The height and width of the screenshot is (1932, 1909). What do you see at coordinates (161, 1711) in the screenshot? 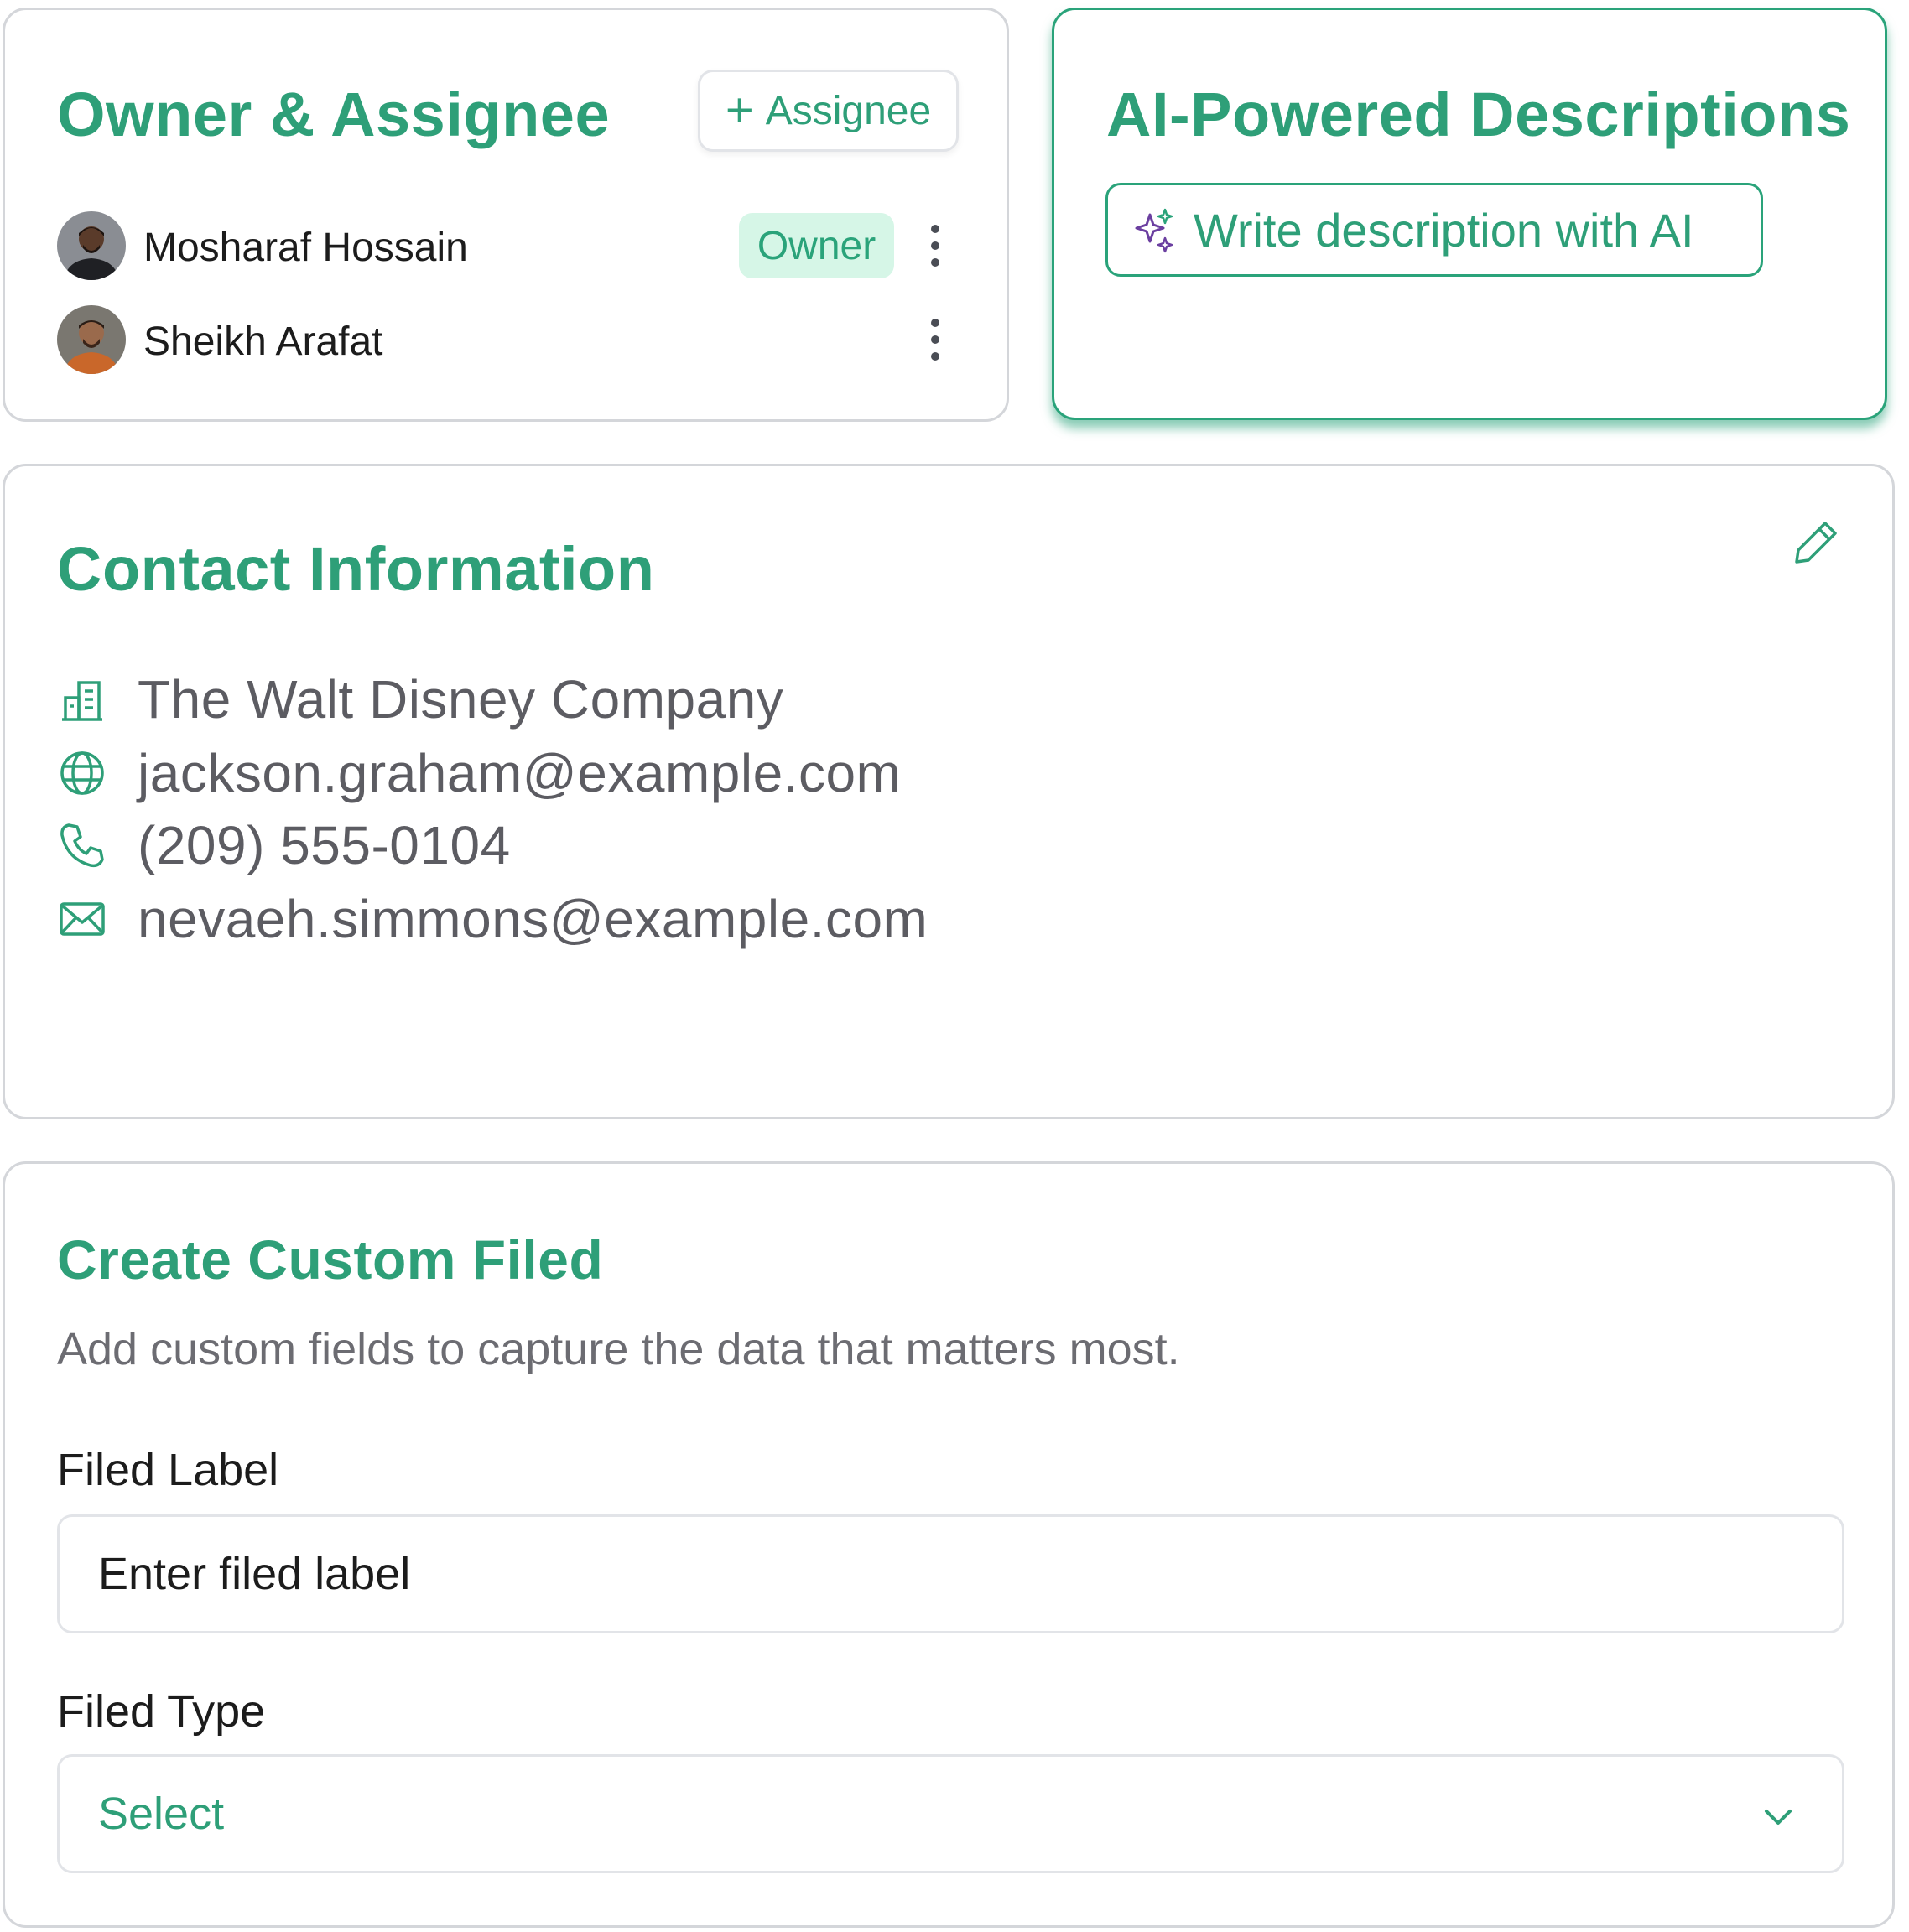
I see `field-type-label: Filed Type` at bounding box center [161, 1711].